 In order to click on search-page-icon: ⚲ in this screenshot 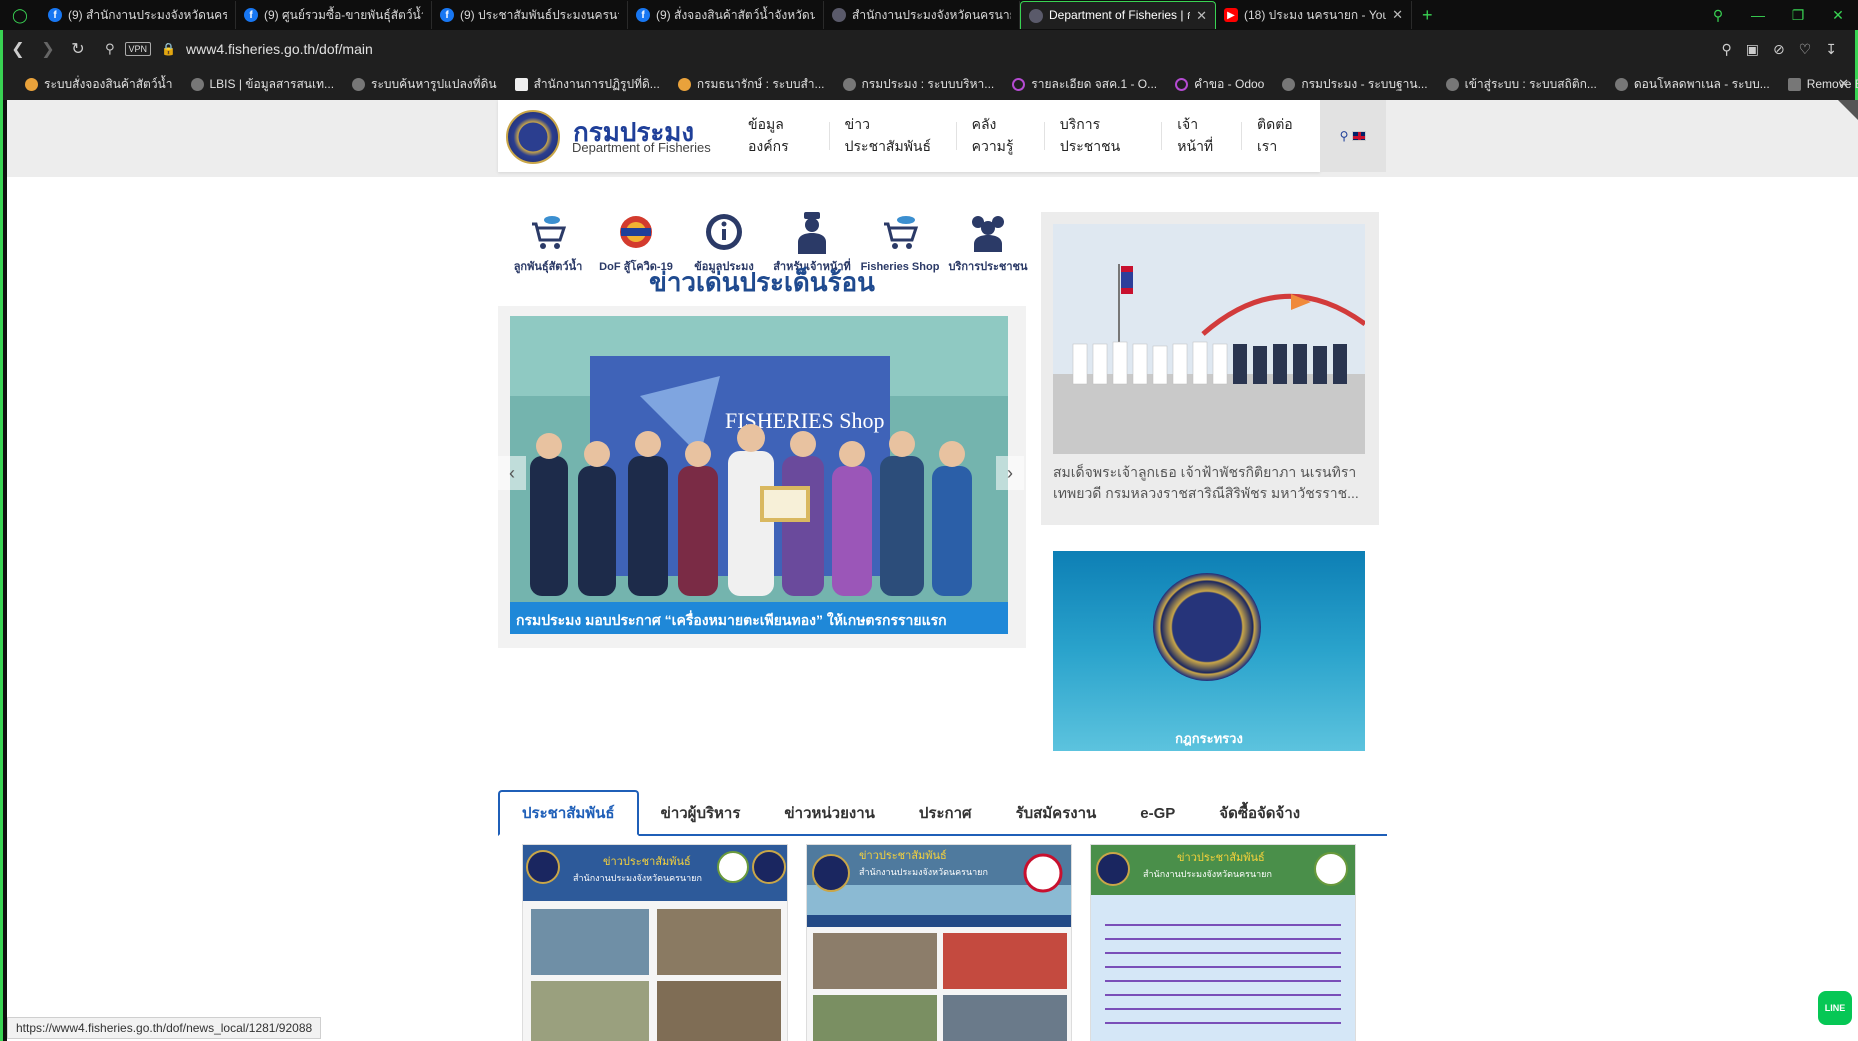, I will do `click(1726, 49)`.